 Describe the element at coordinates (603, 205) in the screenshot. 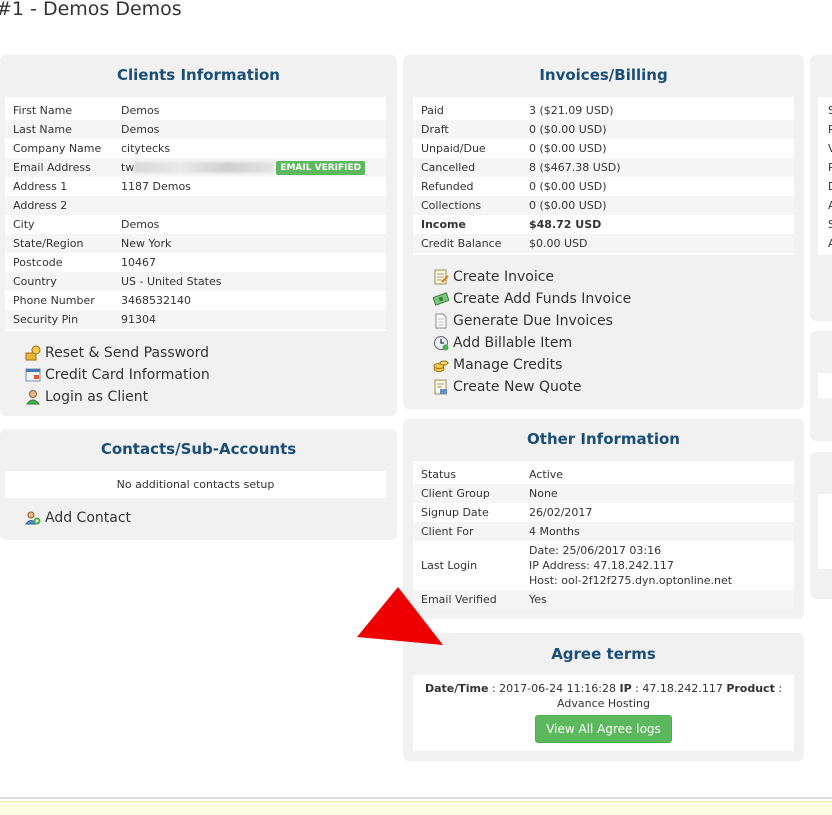

I see `table-row: Collections 0 ($0.00 USD)` at that location.